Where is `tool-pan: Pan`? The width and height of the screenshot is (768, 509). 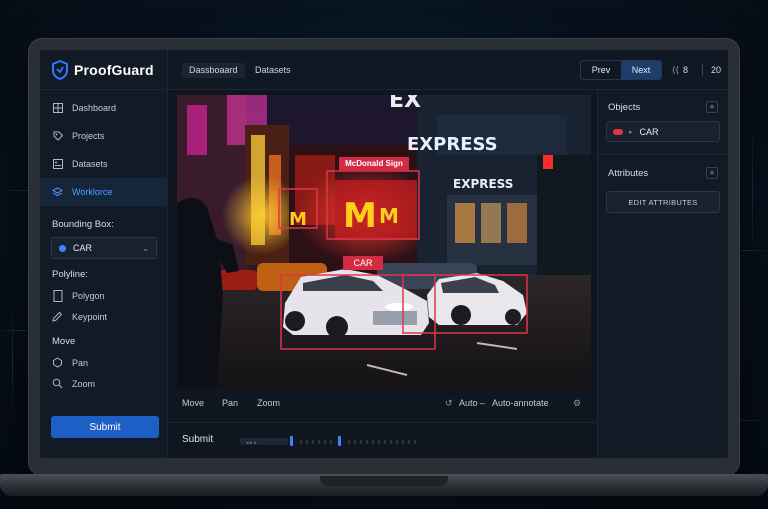
tool-pan: Pan is located at coordinates (103, 362).